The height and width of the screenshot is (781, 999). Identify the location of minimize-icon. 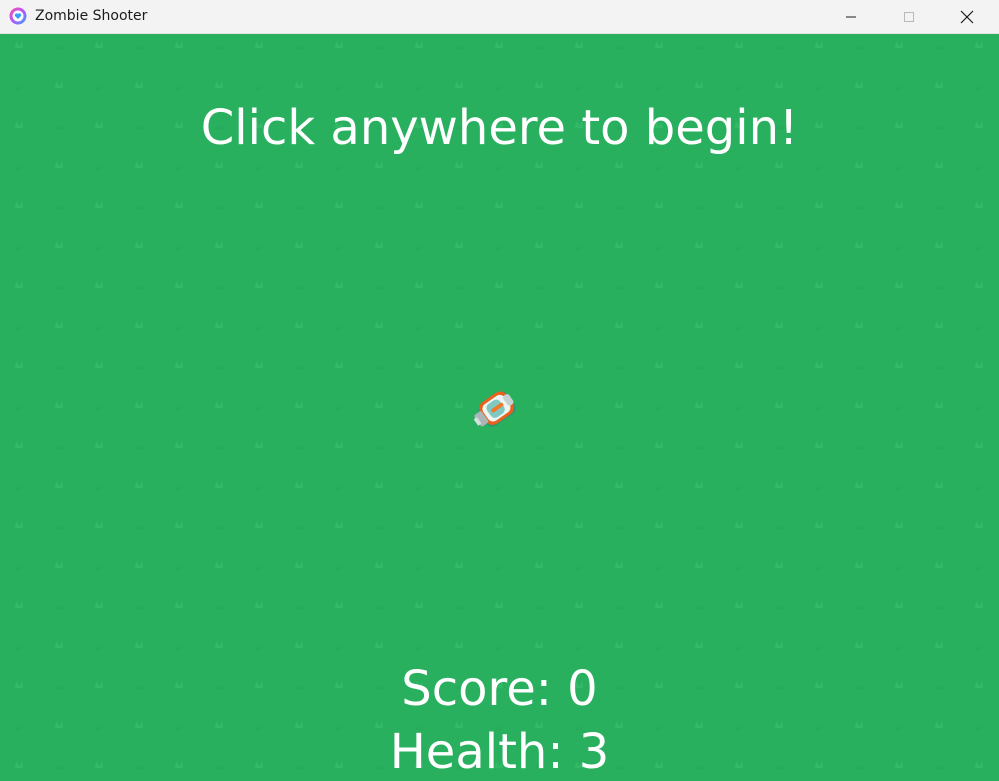
(851, 16).